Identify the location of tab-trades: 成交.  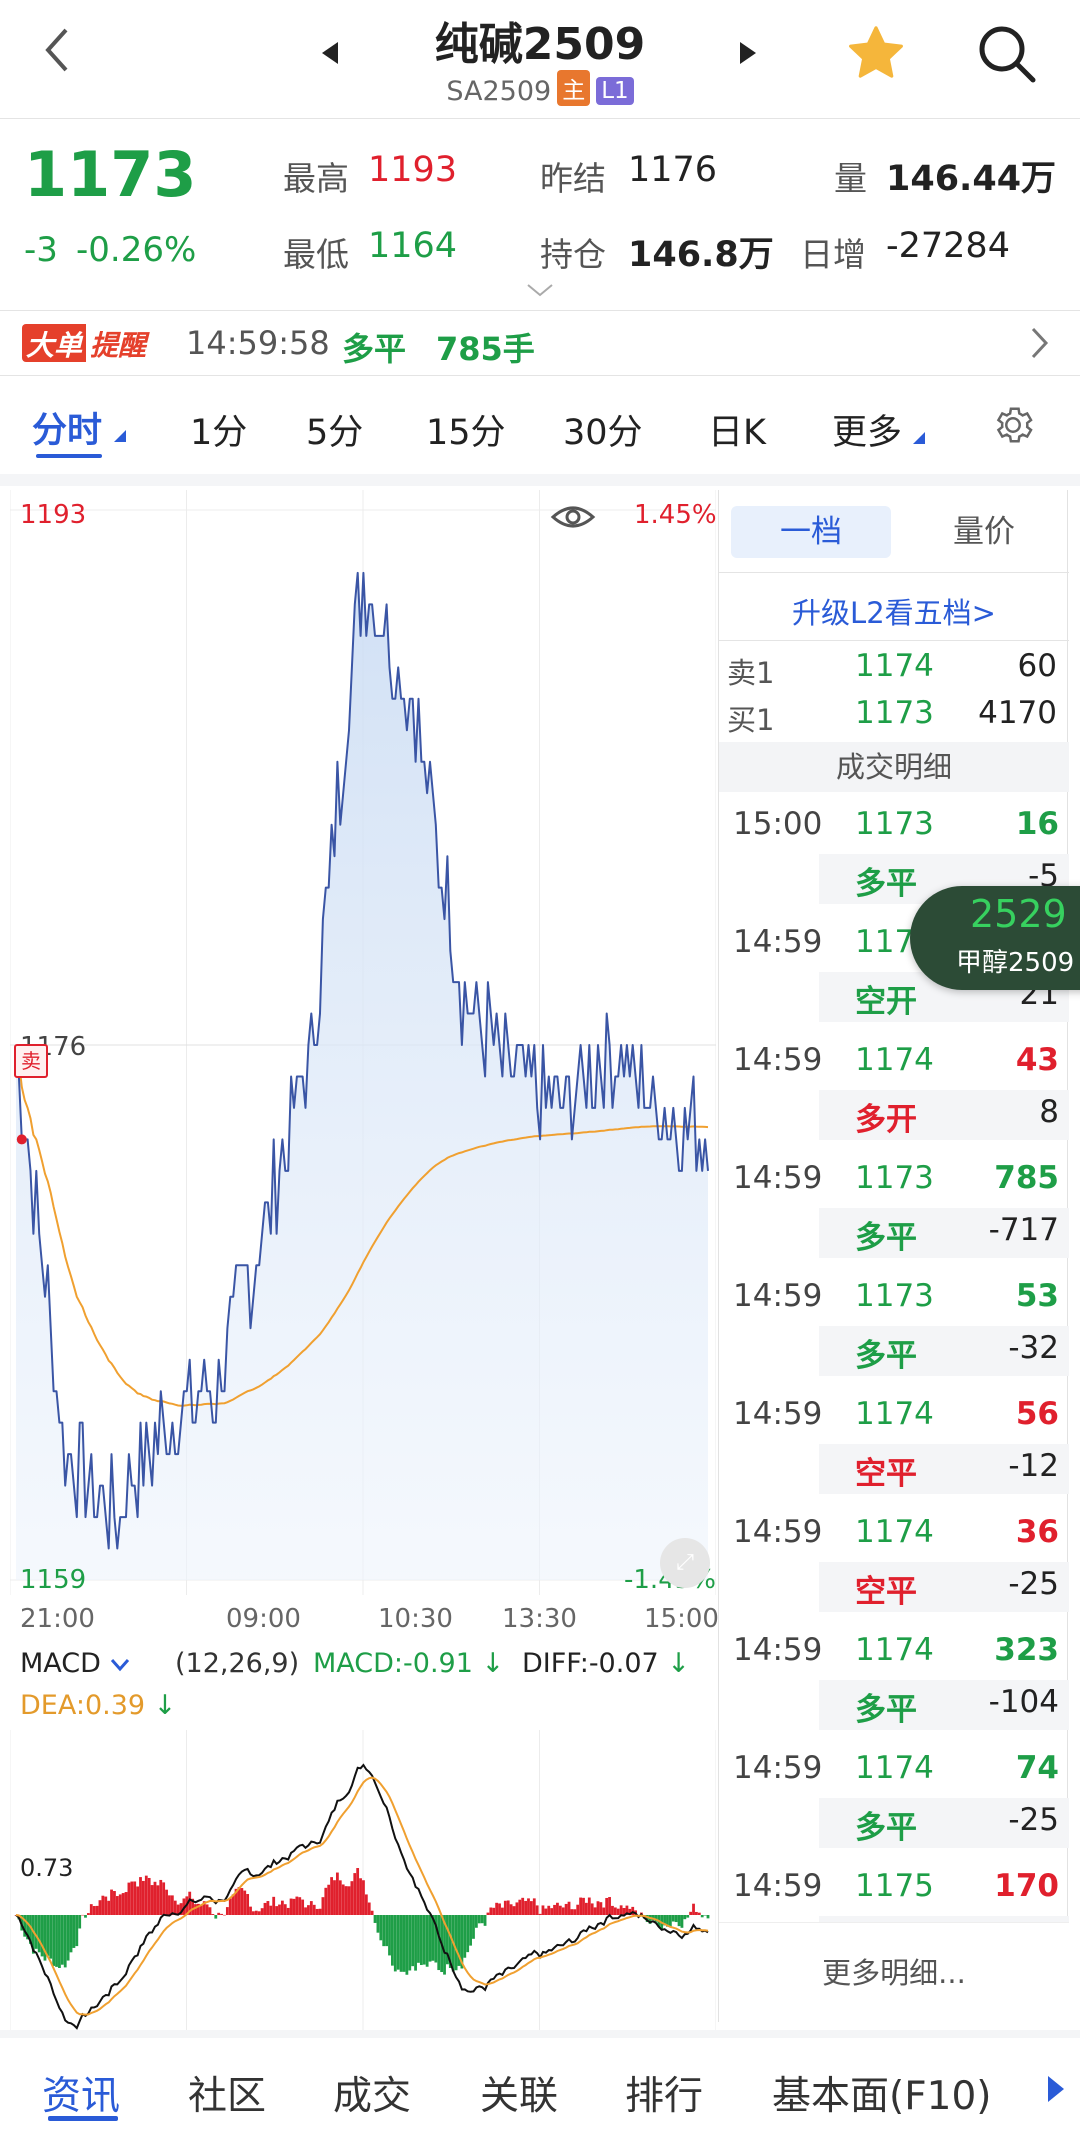
(372, 2093).